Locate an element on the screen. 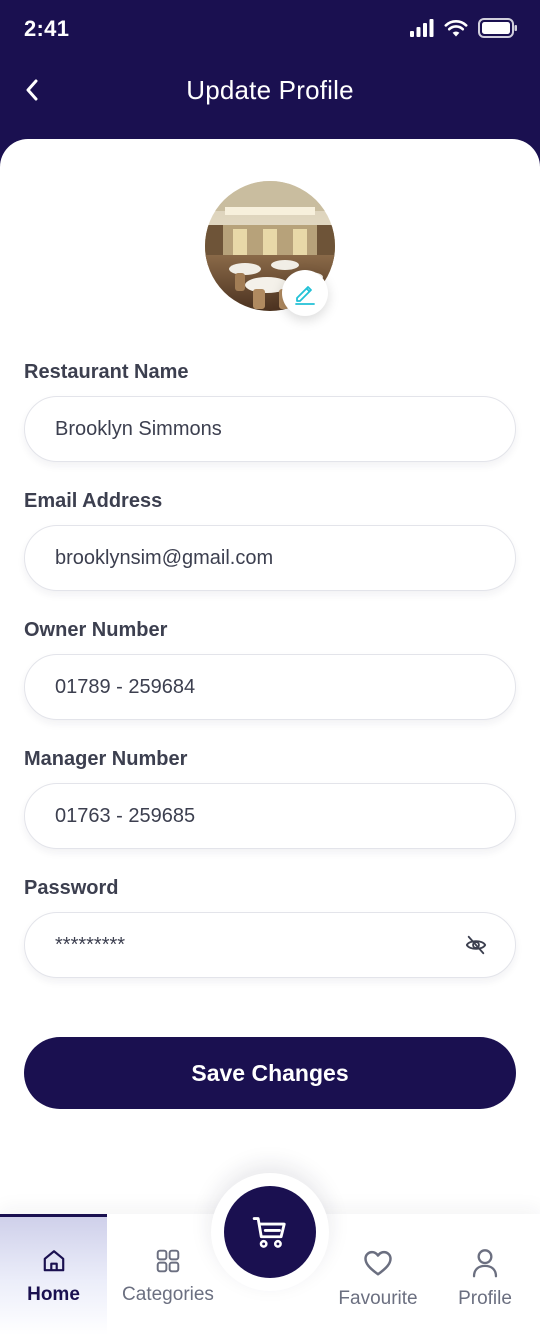 This screenshot has height=1335, width=540. manager-number-label: Manager Number is located at coordinates (106, 759).